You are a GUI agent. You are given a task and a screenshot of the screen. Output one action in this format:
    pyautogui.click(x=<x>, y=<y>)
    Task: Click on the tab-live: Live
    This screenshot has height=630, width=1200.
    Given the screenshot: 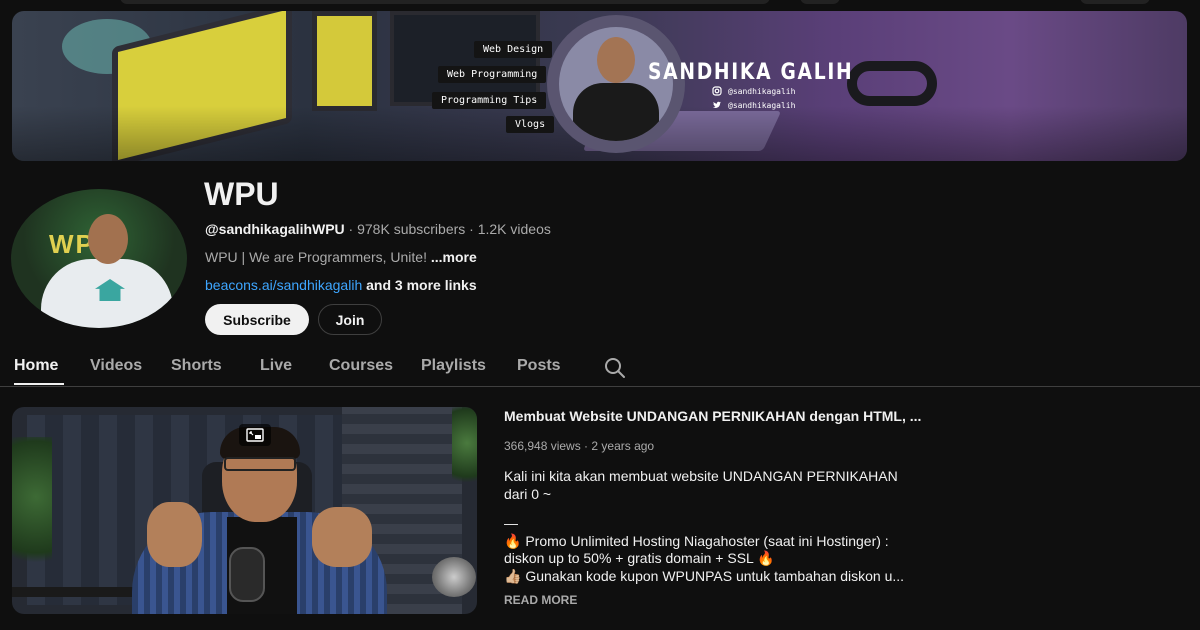 What is the action you would take?
    pyautogui.click(x=276, y=366)
    